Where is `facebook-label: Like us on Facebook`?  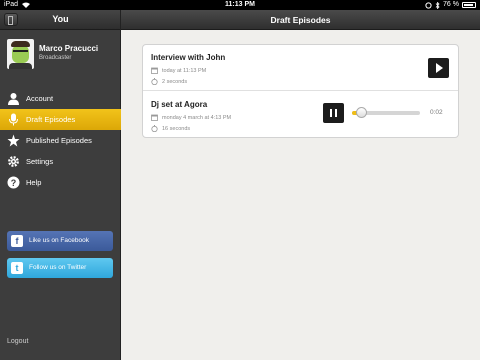 facebook-label: Like us on Facebook is located at coordinates (59, 240).